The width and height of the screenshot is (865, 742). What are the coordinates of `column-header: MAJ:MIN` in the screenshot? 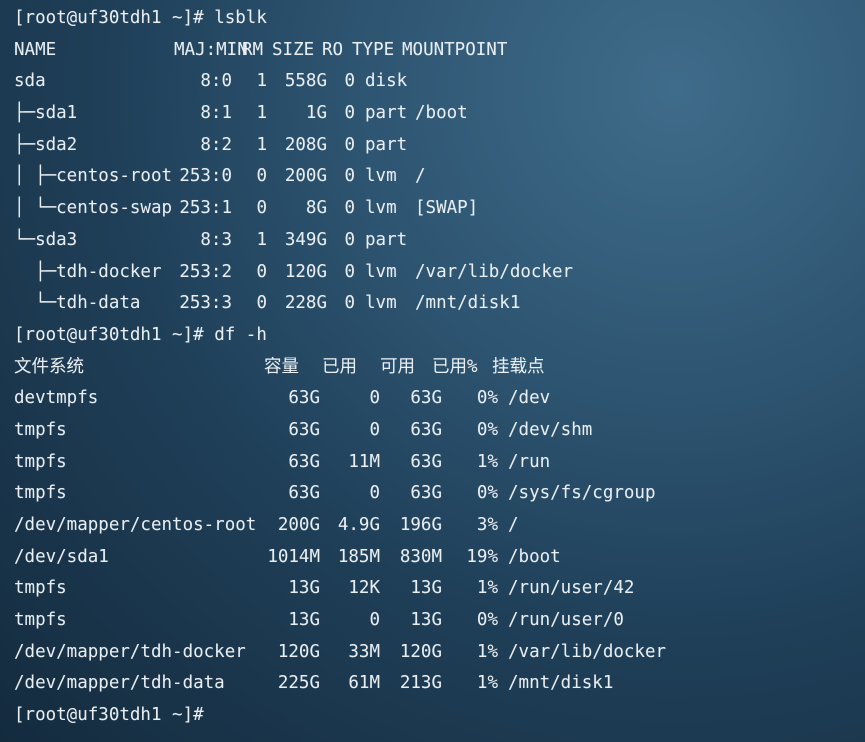 It's located at (211, 49).